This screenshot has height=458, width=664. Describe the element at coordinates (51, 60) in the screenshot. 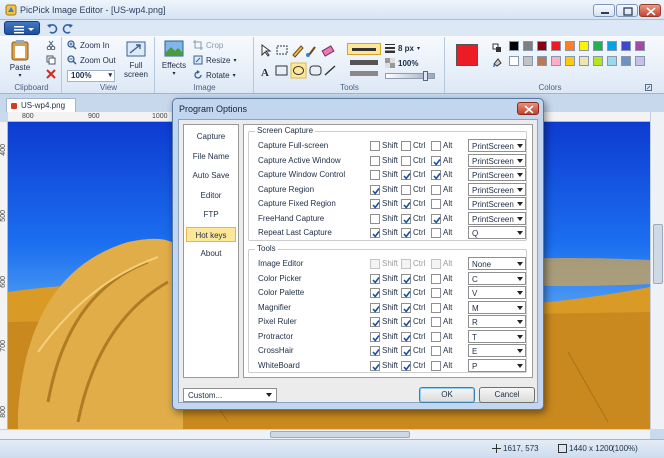

I see `copy-icon` at that location.